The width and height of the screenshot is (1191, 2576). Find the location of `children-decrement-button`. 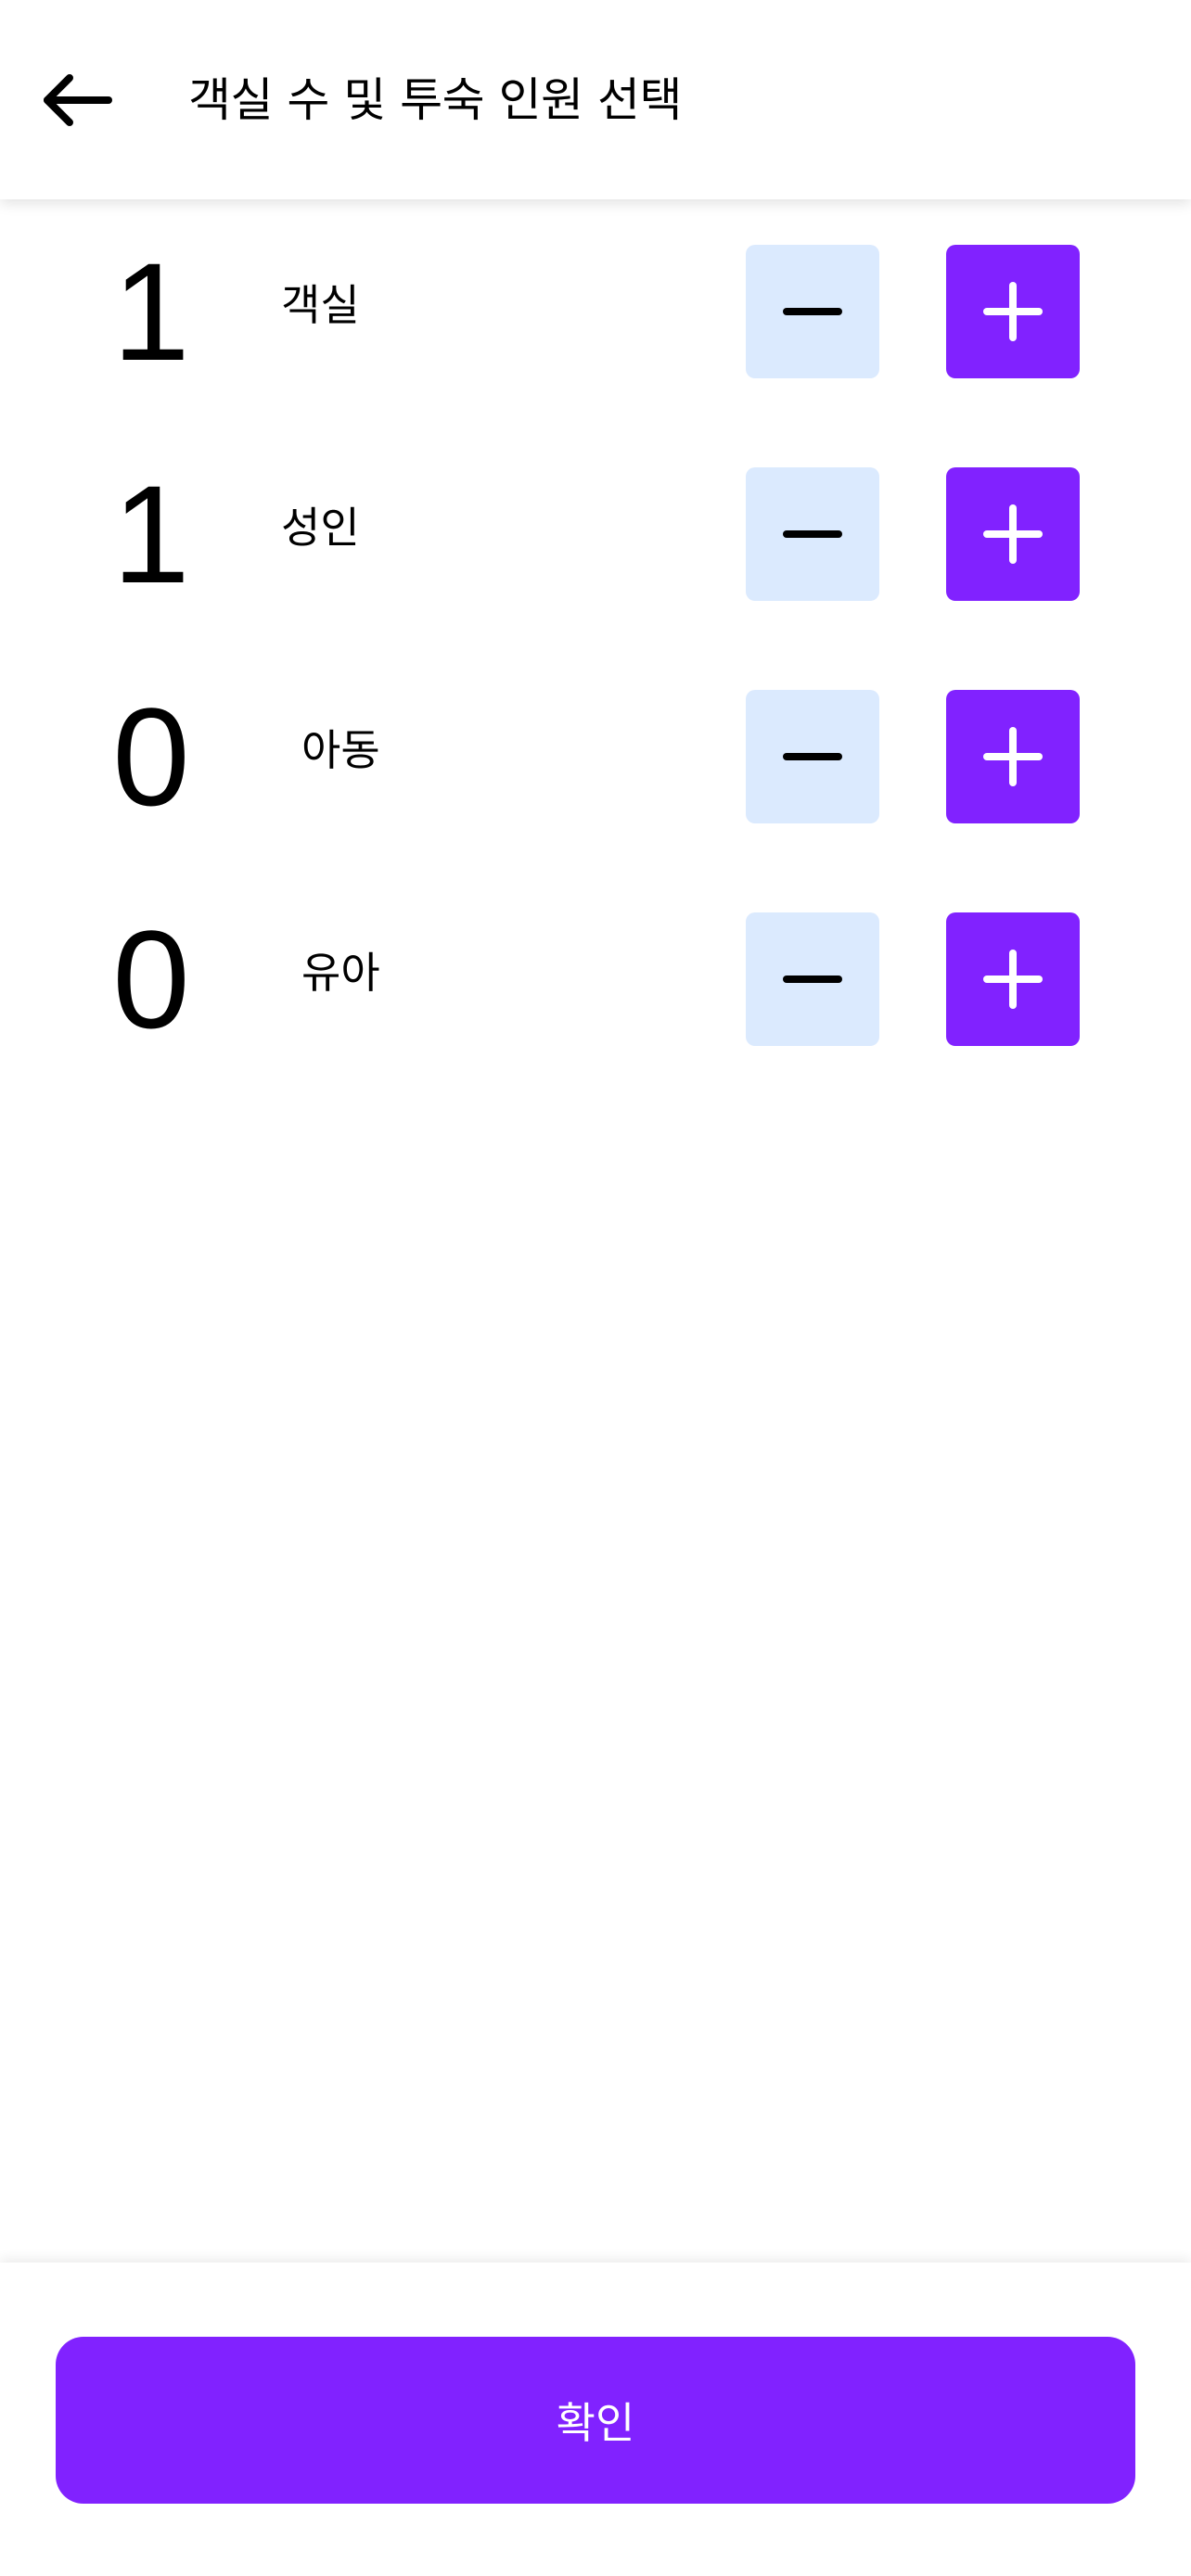

children-decrement-button is located at coordinates (812, 756).